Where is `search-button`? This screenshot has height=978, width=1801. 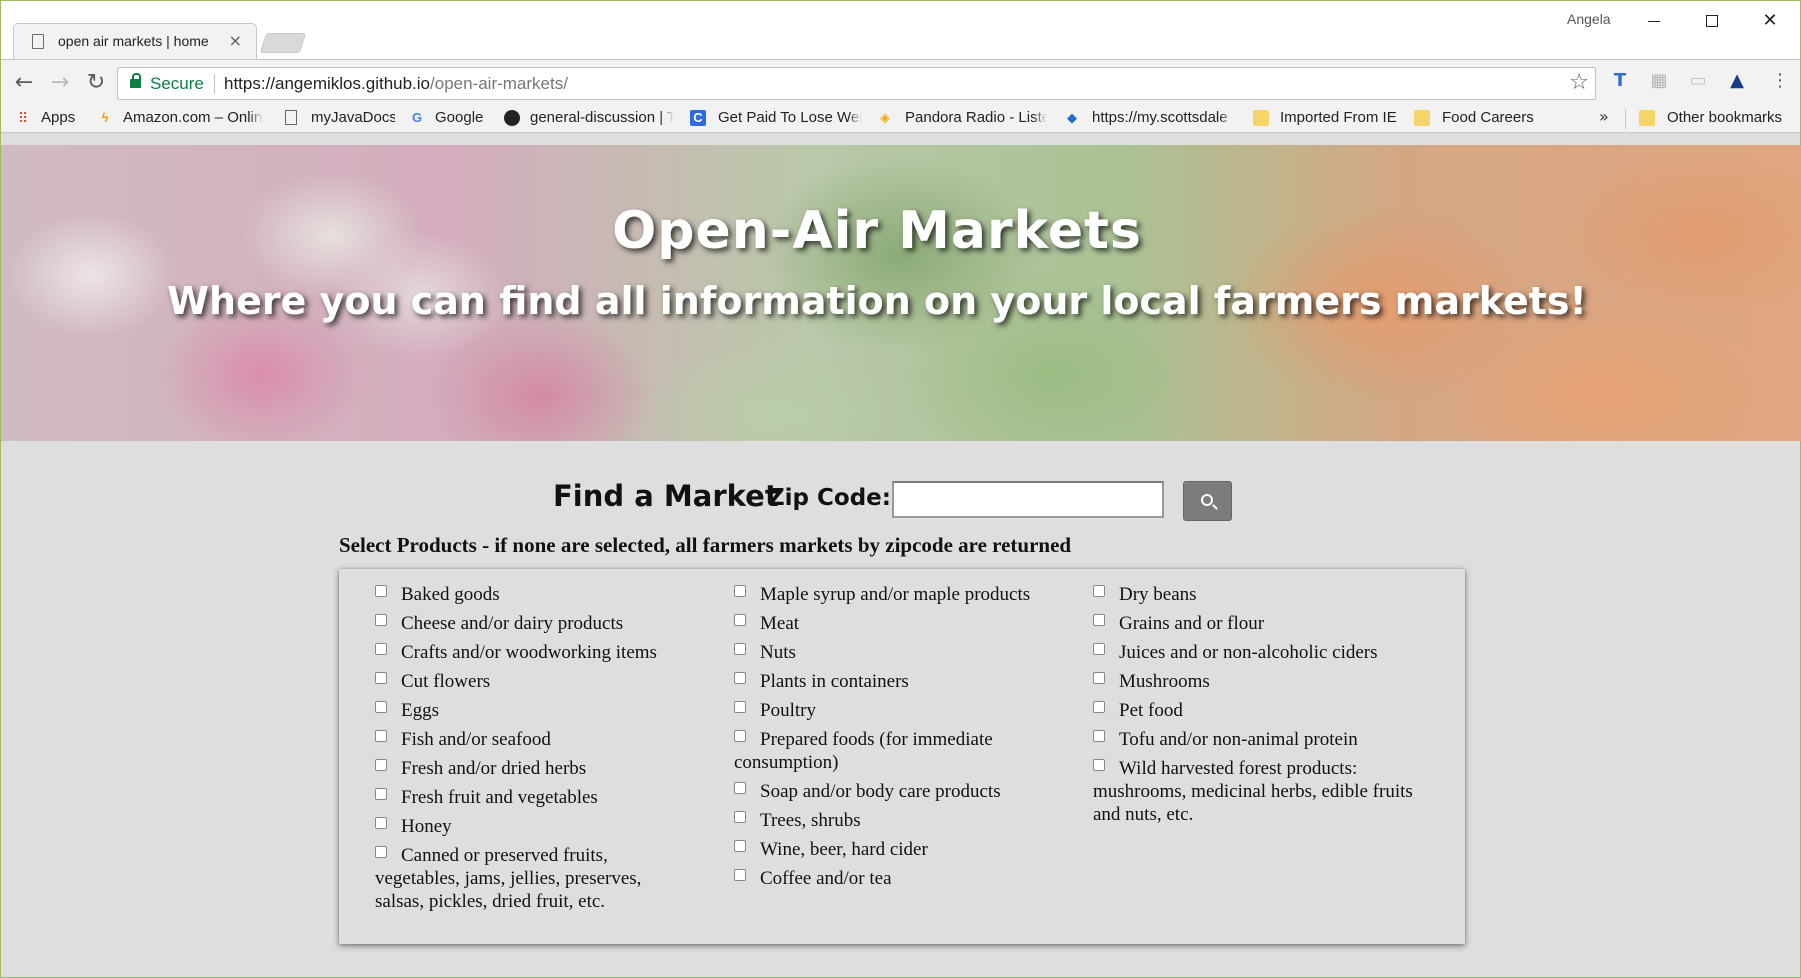
search-button is located at coordinates (1207, 501).